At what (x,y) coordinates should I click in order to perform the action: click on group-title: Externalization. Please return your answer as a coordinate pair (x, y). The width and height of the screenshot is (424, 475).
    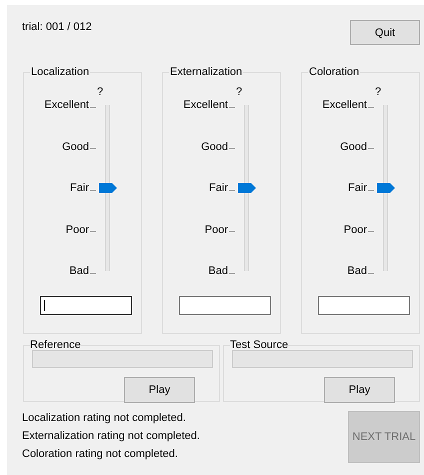
    Looking at the image, I should click on (206, 72).